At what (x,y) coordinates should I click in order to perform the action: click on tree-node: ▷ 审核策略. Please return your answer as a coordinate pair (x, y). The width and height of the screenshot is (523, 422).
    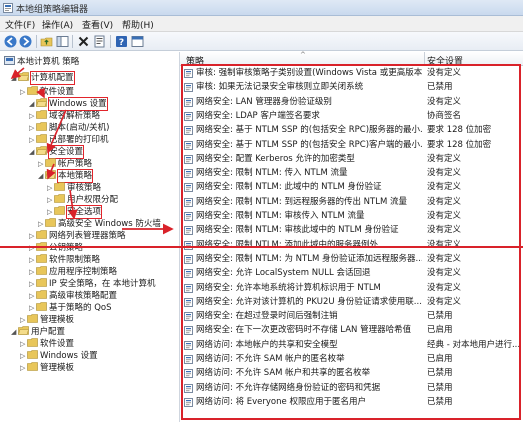
    Looking at the image, I should click on (74, 188).